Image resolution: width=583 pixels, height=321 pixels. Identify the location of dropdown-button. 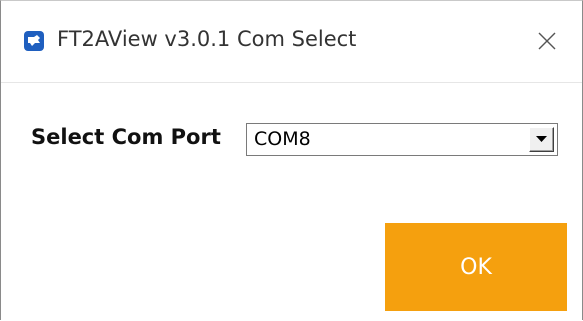
(541, 139).